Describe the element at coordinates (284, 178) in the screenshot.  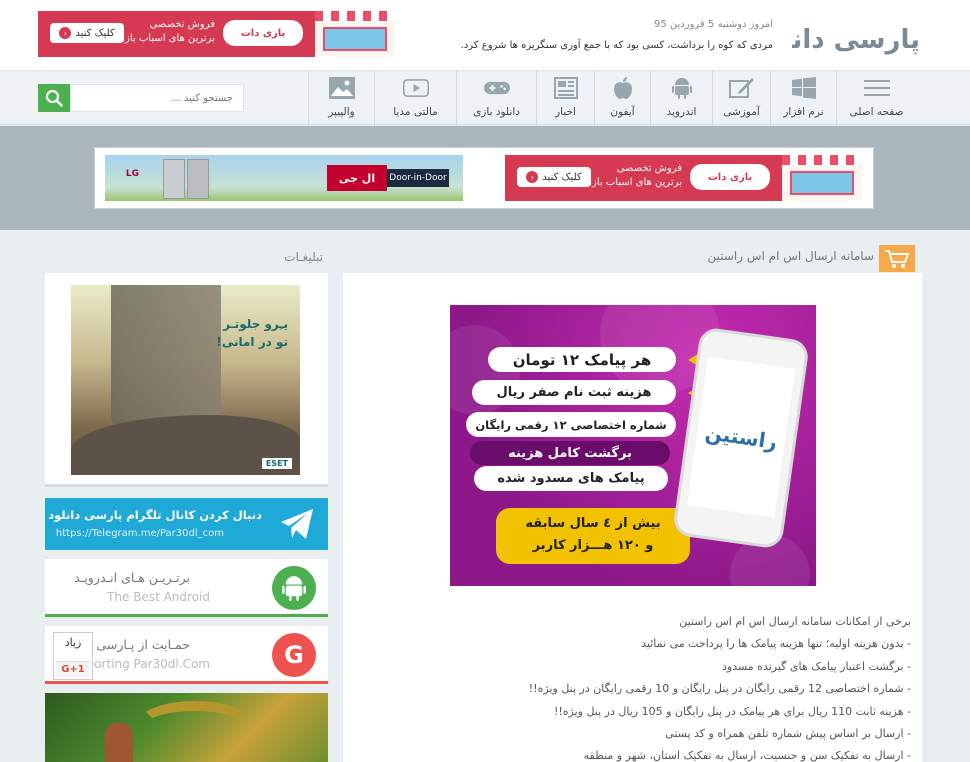
I see `lg-refrigerator-ad: LG ال جی Door-in-Door` at that location.